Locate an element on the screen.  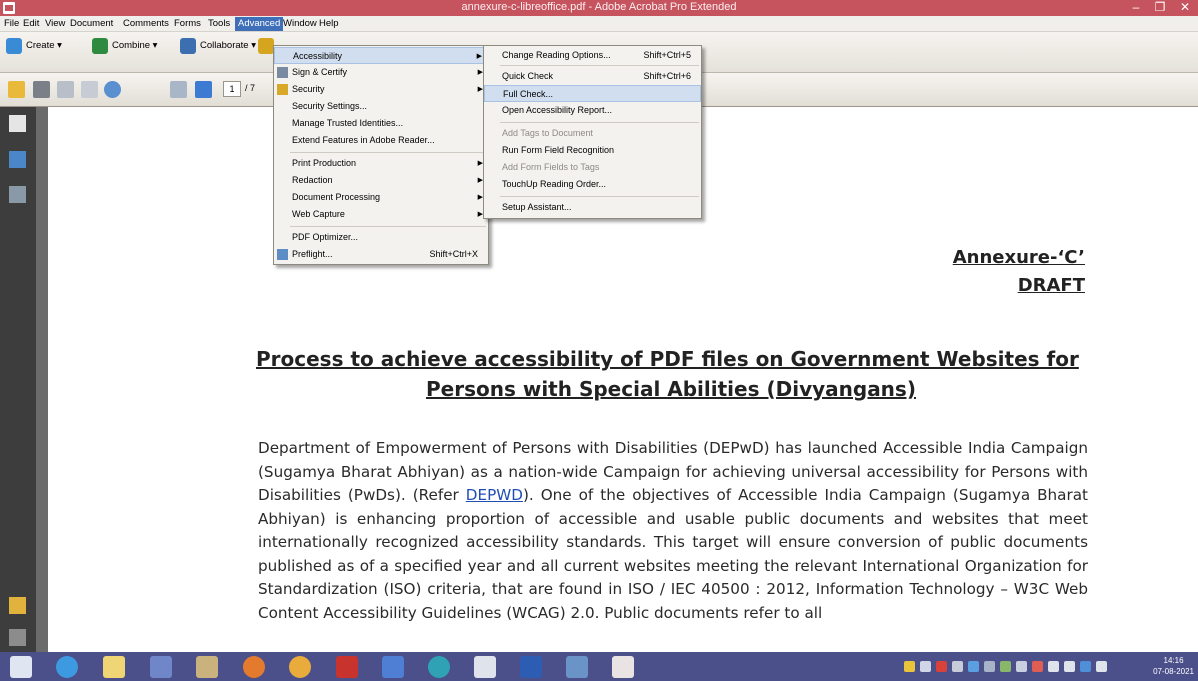
navigation-pane is located at coordinates (18, 379).